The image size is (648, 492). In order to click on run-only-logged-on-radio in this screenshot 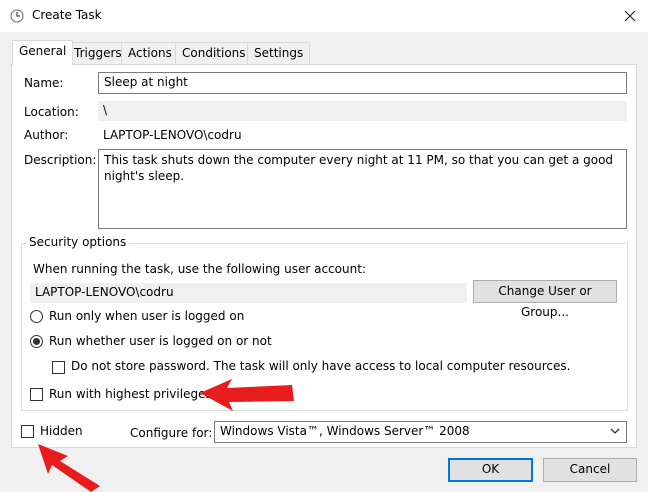, I will do `click(36, 316)`.